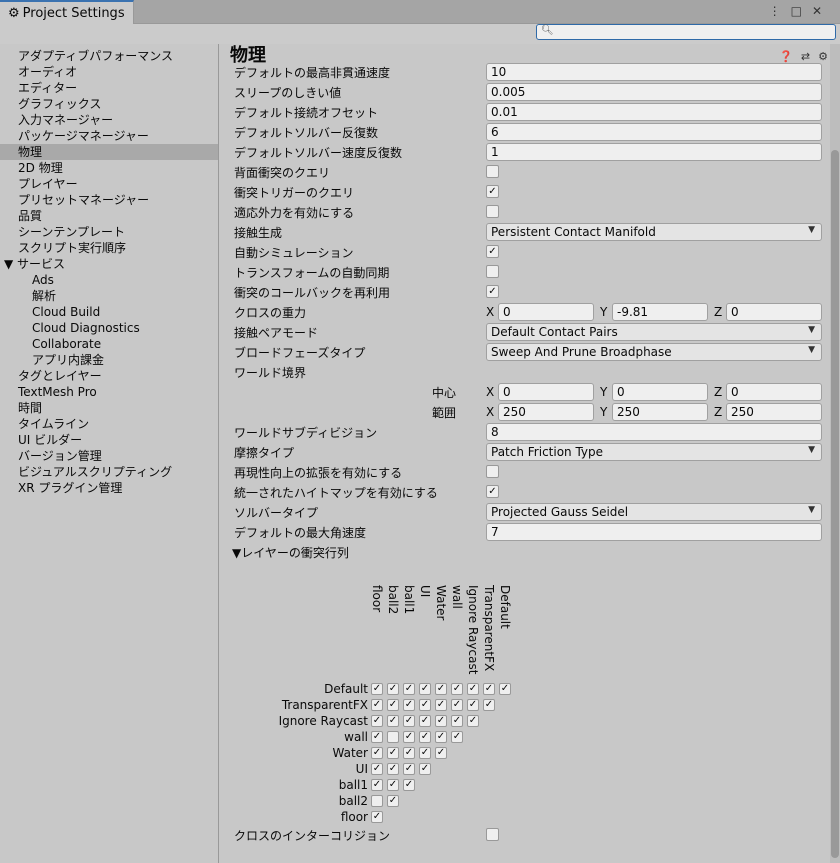 This screenshot has height=863, width=840. Describe the element at coordinates (654, 332) in the screenshot. I see `setting-dropdown: Default Contact Pairs ▼` at that location.